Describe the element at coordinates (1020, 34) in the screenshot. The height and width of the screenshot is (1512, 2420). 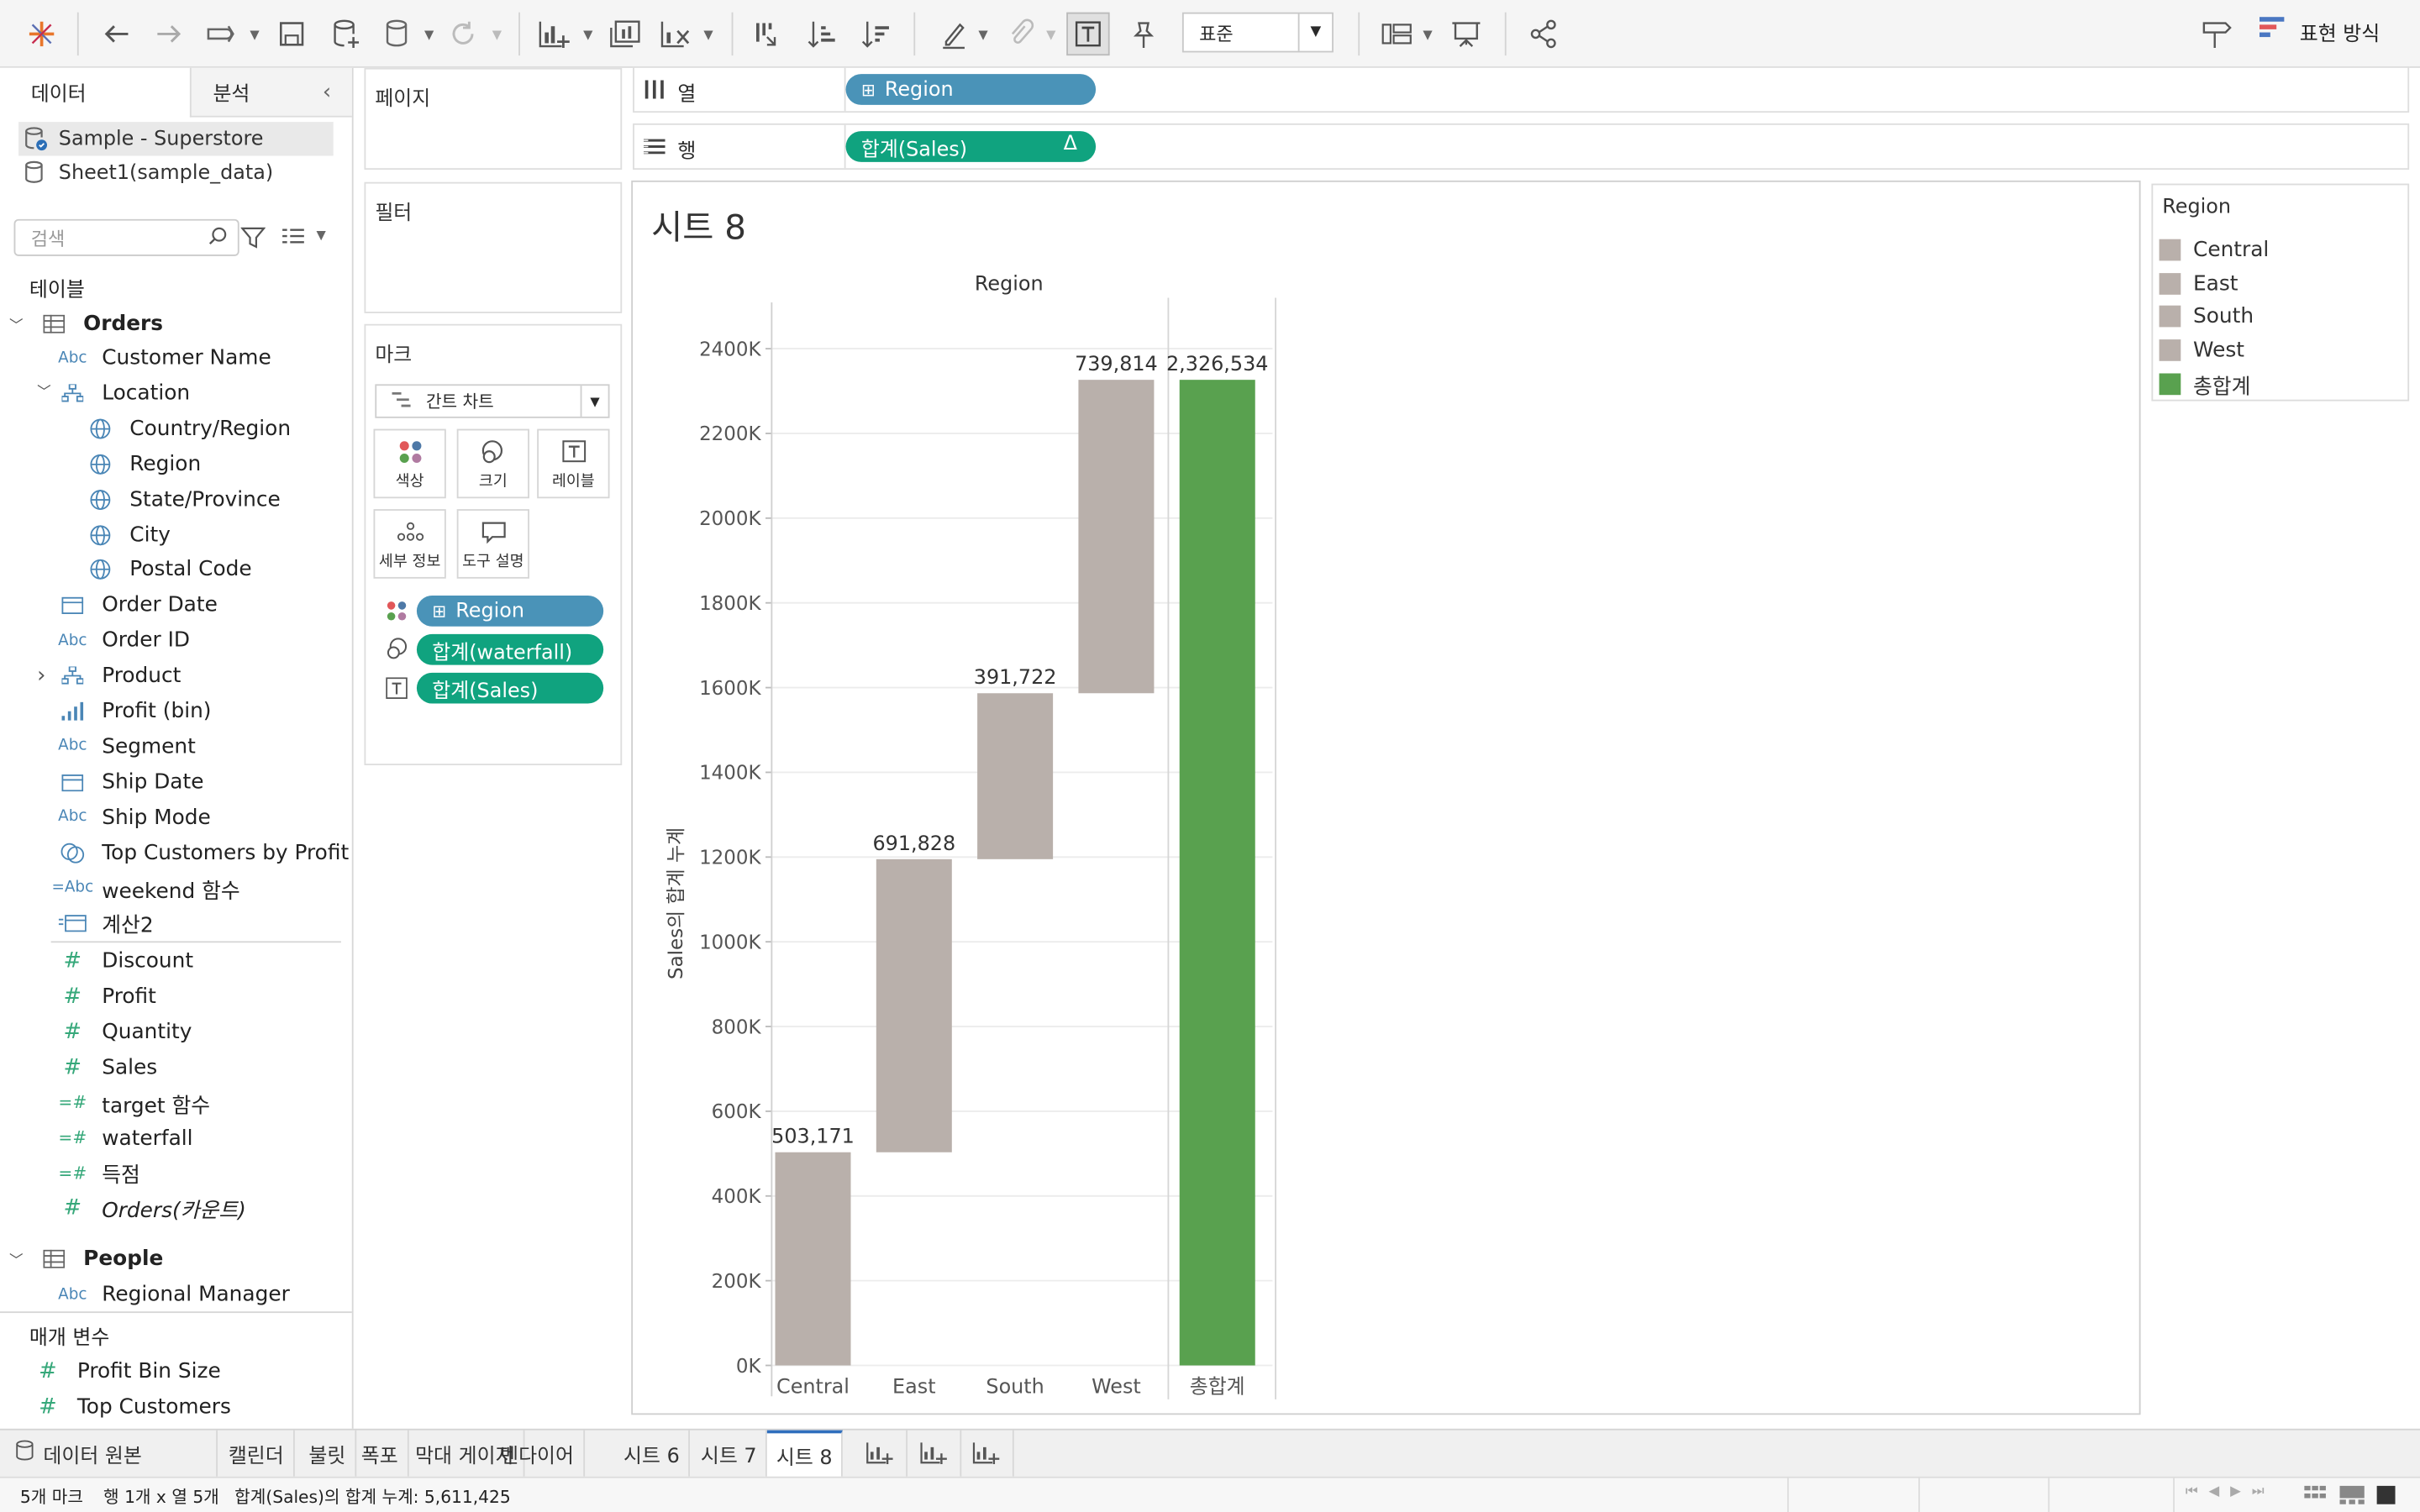
I see `group-members-icon` at that location.